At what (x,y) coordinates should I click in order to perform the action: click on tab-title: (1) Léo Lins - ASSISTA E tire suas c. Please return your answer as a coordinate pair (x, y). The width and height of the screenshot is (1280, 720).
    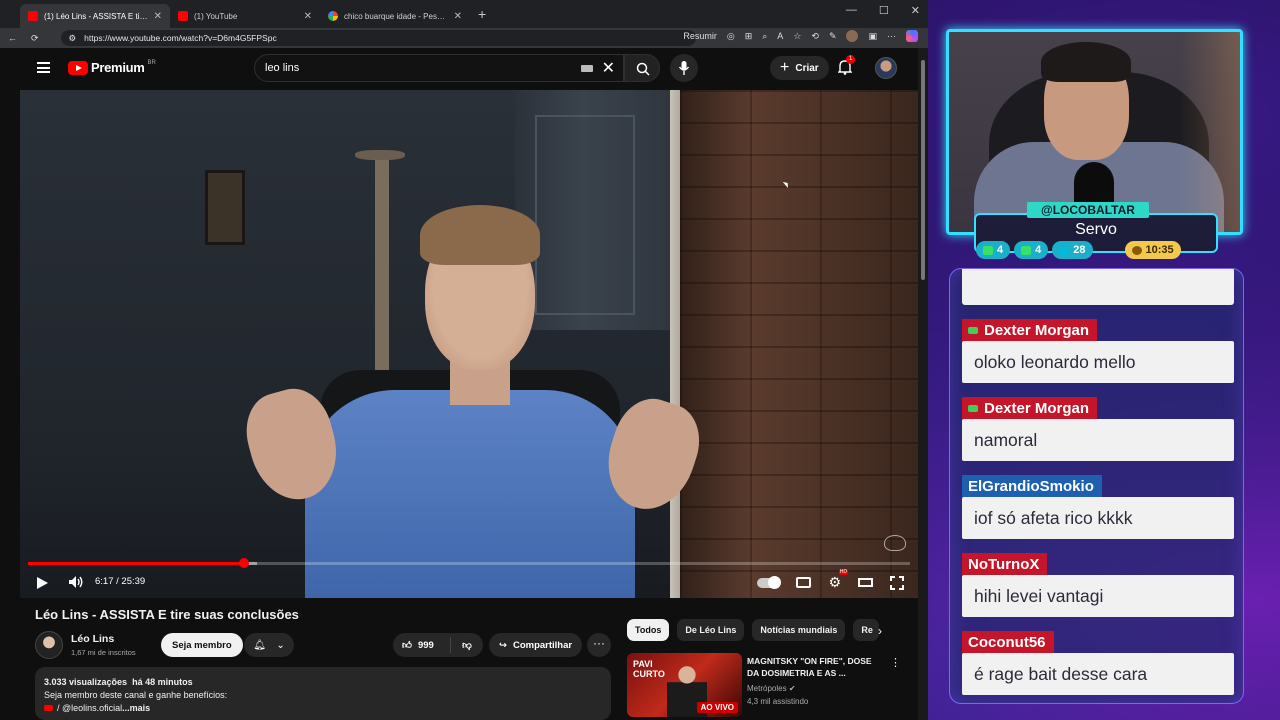
    Looking at the image, I should click on (96, 16).